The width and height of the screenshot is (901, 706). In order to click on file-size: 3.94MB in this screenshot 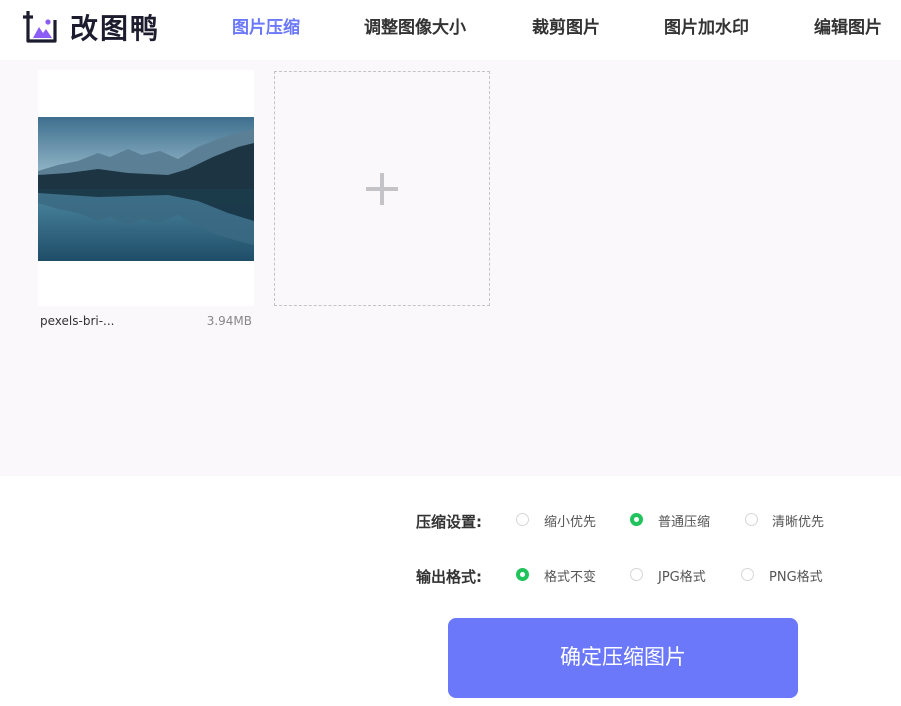, I will do `click(229, 321)`.